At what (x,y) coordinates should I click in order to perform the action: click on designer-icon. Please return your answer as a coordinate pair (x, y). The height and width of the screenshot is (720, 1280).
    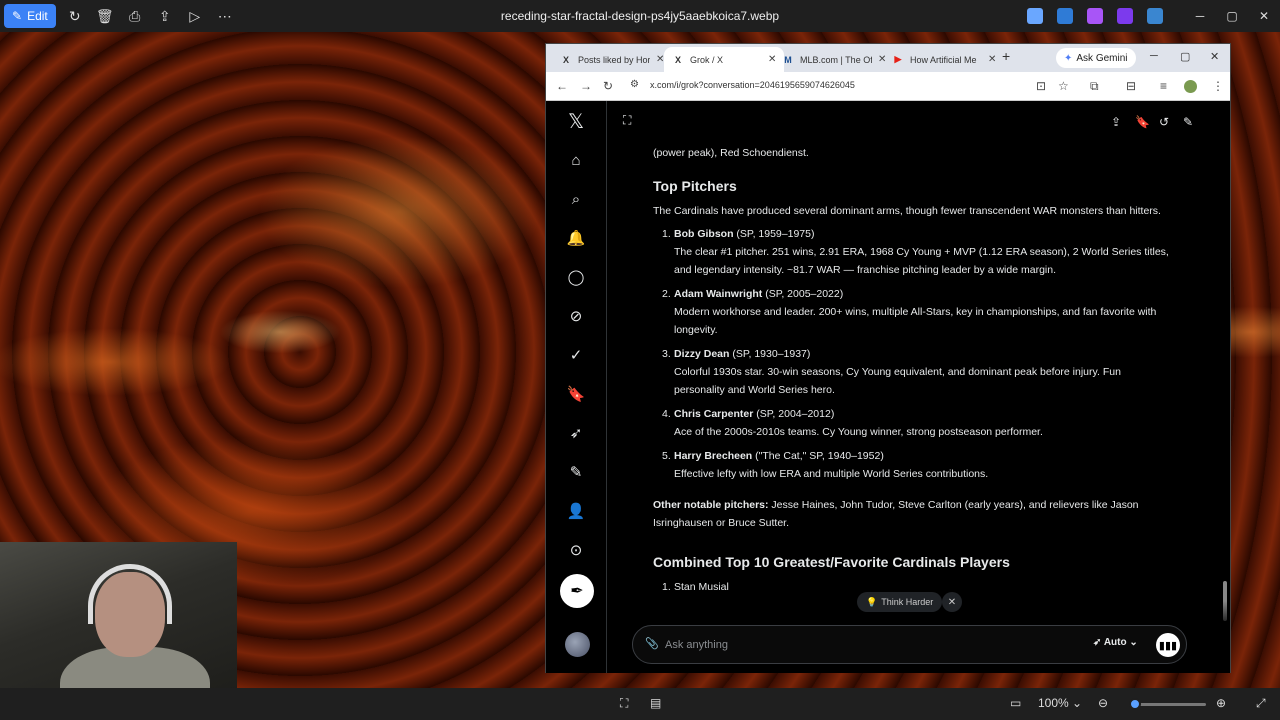
    Looking at the image, I should click on (1095, 16).